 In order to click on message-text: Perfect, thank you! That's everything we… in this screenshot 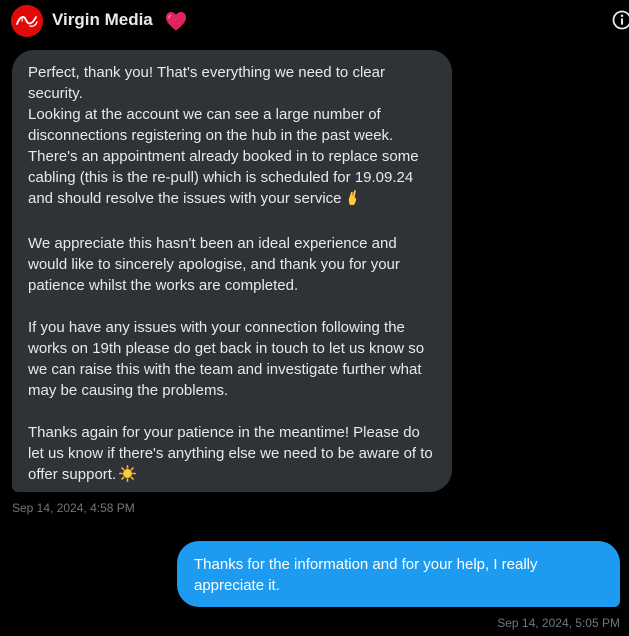, I will do `click(206, 83)`.